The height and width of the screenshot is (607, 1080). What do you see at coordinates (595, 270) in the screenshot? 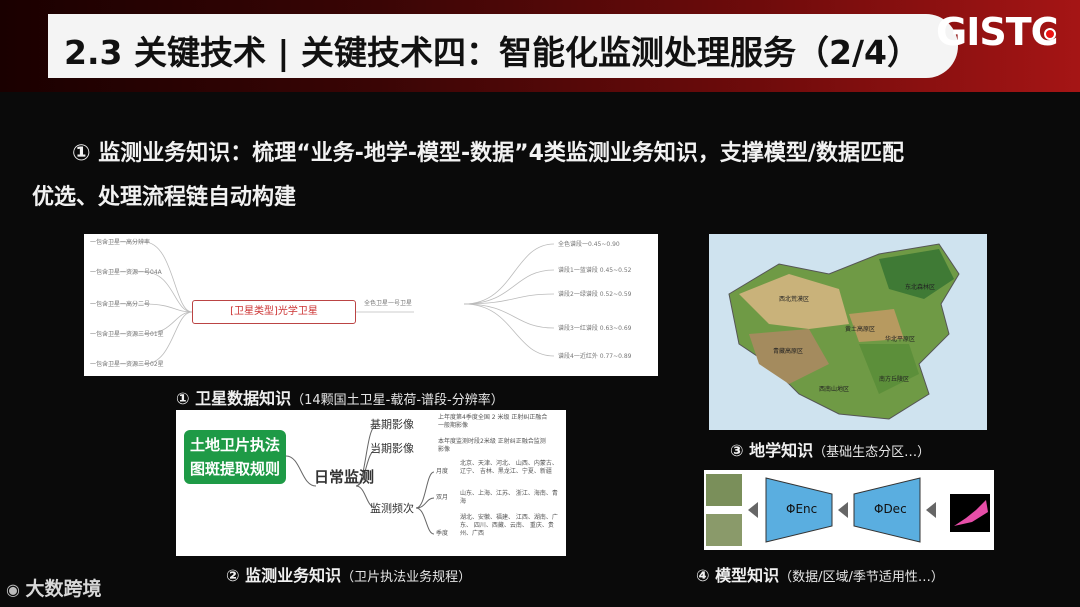
I see `sat-right-2: 谱段1一蓝谱段 0.45~0.52` at bounding box center [595, 270].